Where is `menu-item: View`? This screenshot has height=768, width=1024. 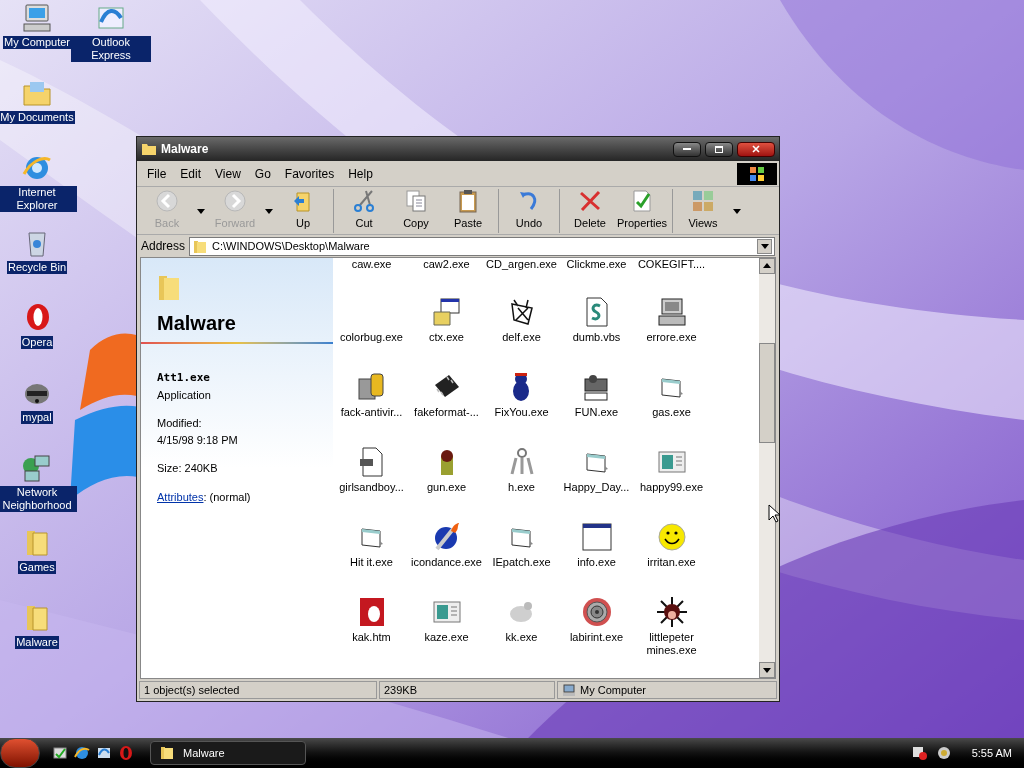 menu-item: View is located at coordinates (228, 173).